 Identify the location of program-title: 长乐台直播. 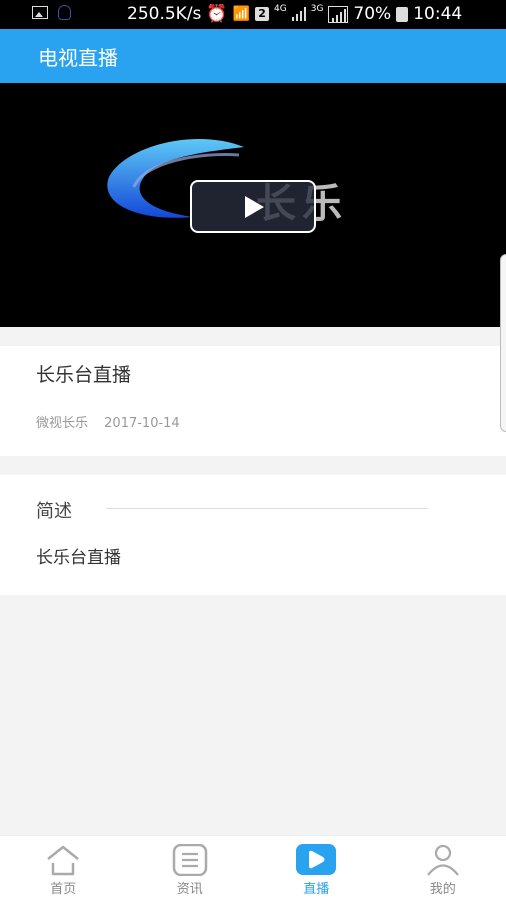
(84, 375).